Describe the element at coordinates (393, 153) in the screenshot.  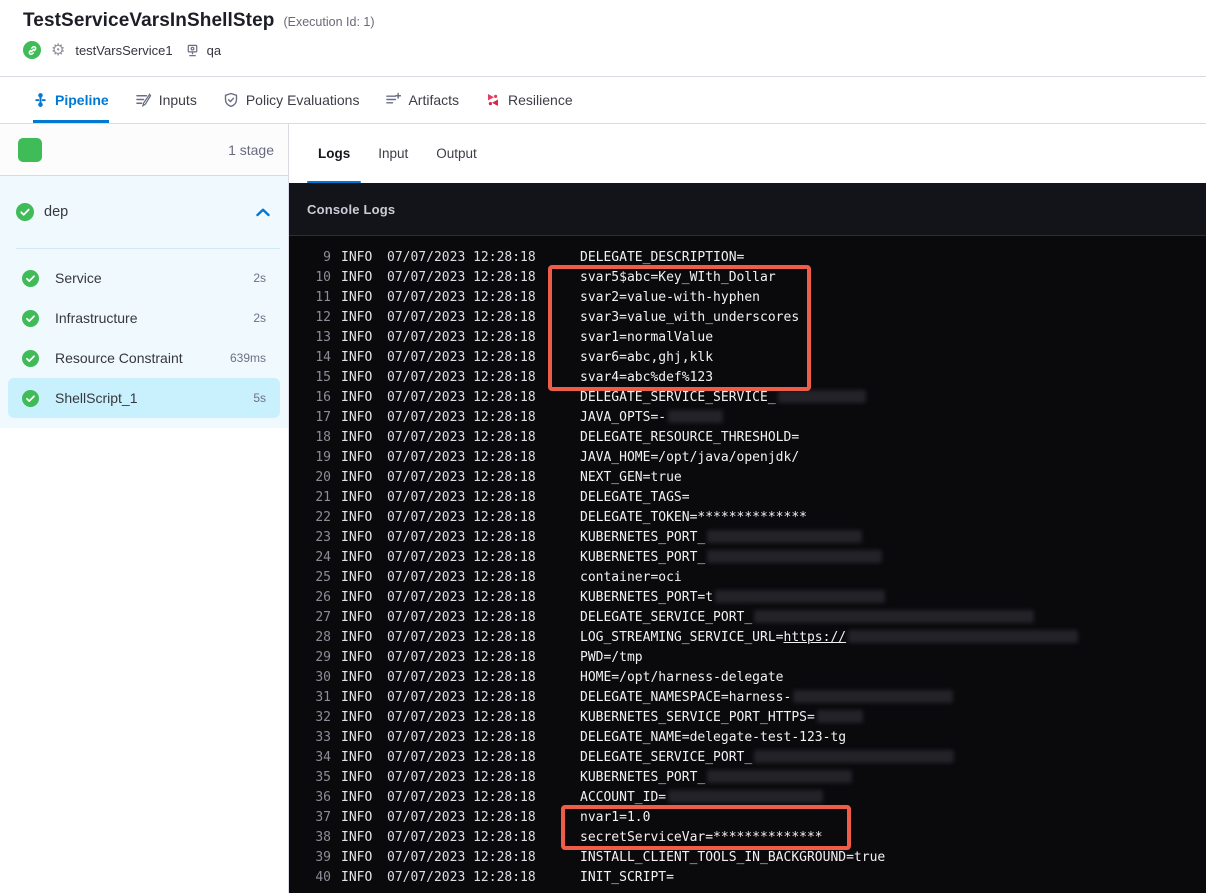
I see `tab-input: Input` at that location.